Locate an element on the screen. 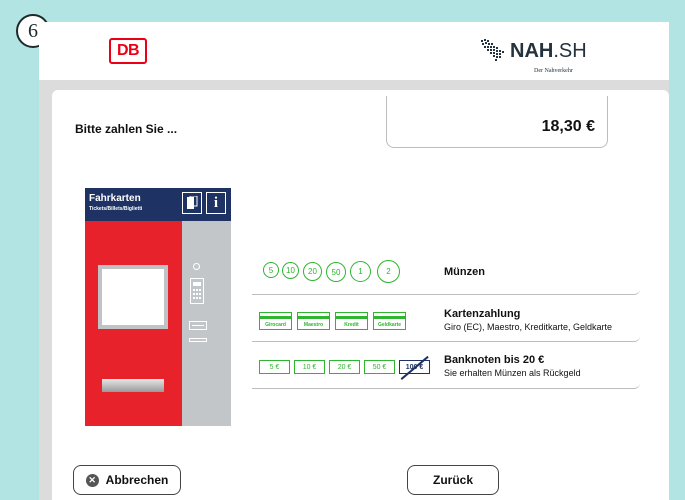 This screenshot has height=500, width=685. db-logo-text: DB is located at coordinates (128, 50).